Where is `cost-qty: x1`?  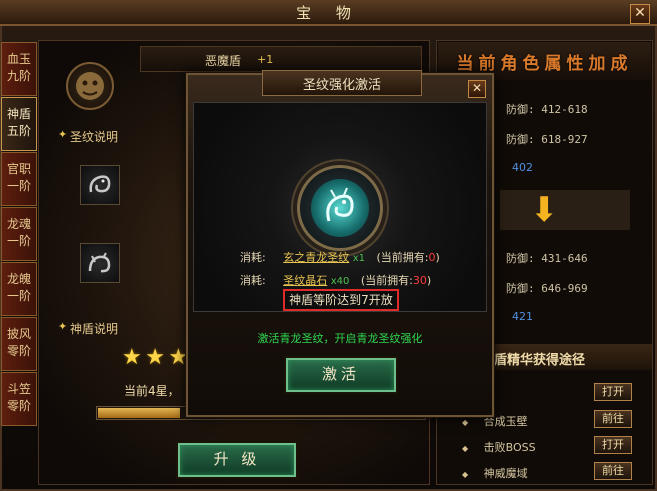
cost-qty: x1 is located at coordinates (358, 258).